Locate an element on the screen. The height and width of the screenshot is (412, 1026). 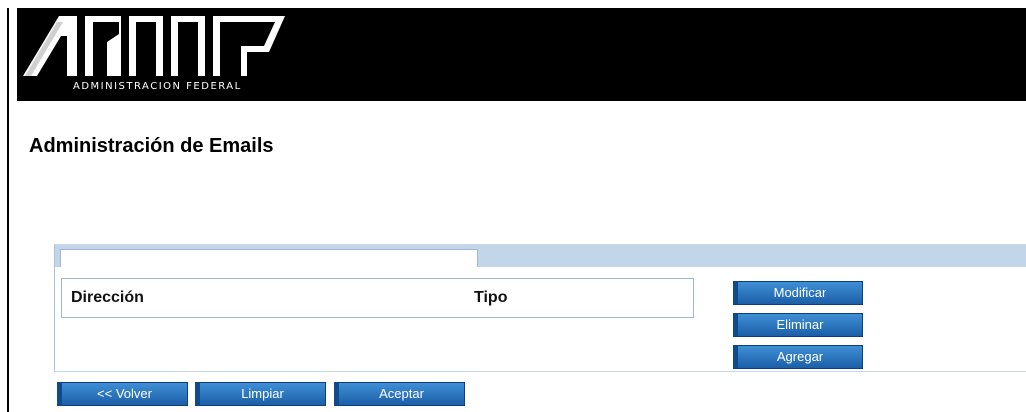
emails-grid: Dirección Tipo is located at coordinates (377, 298).